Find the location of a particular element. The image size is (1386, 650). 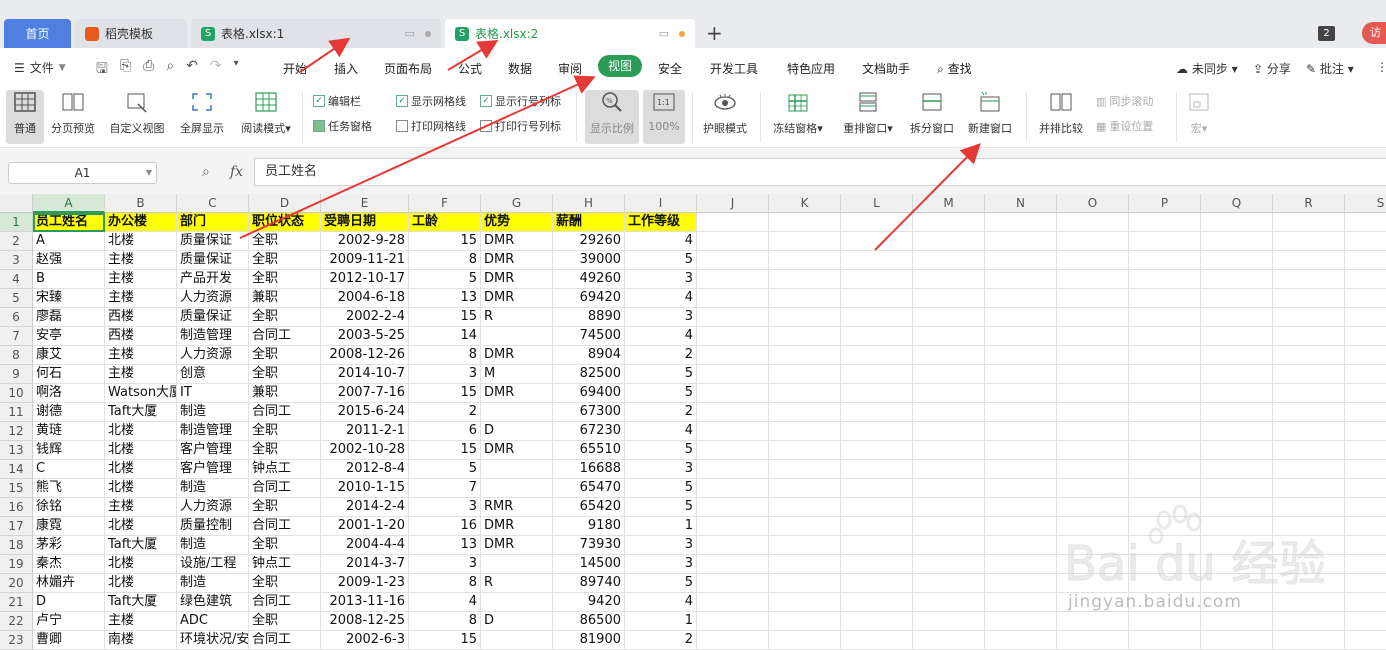

cell-e23: 2002-6-3 is located at coordinates (365, 640).